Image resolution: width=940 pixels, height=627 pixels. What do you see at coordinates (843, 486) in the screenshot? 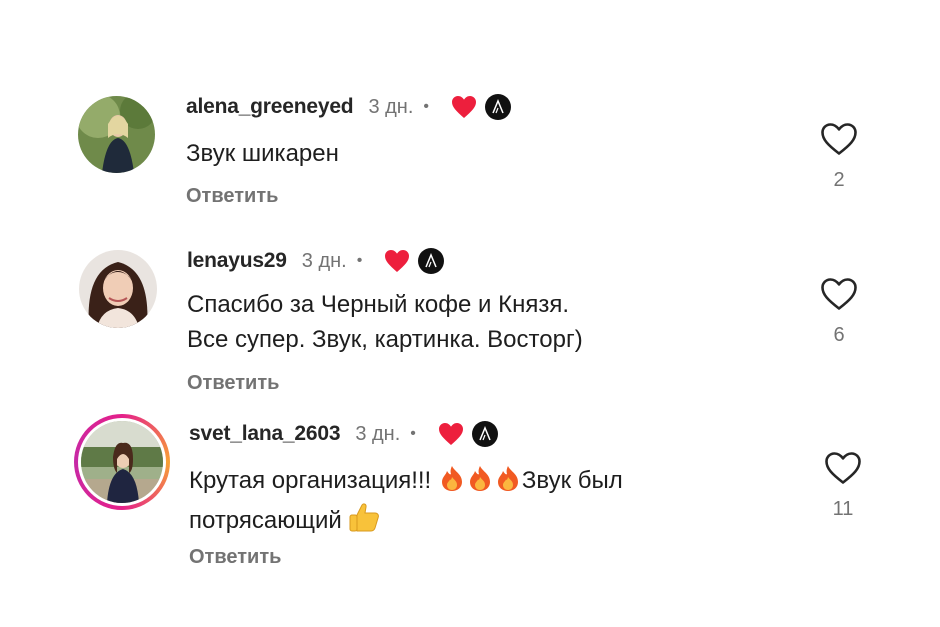
I see `like-button: 11` at bounding box center [843, 486].